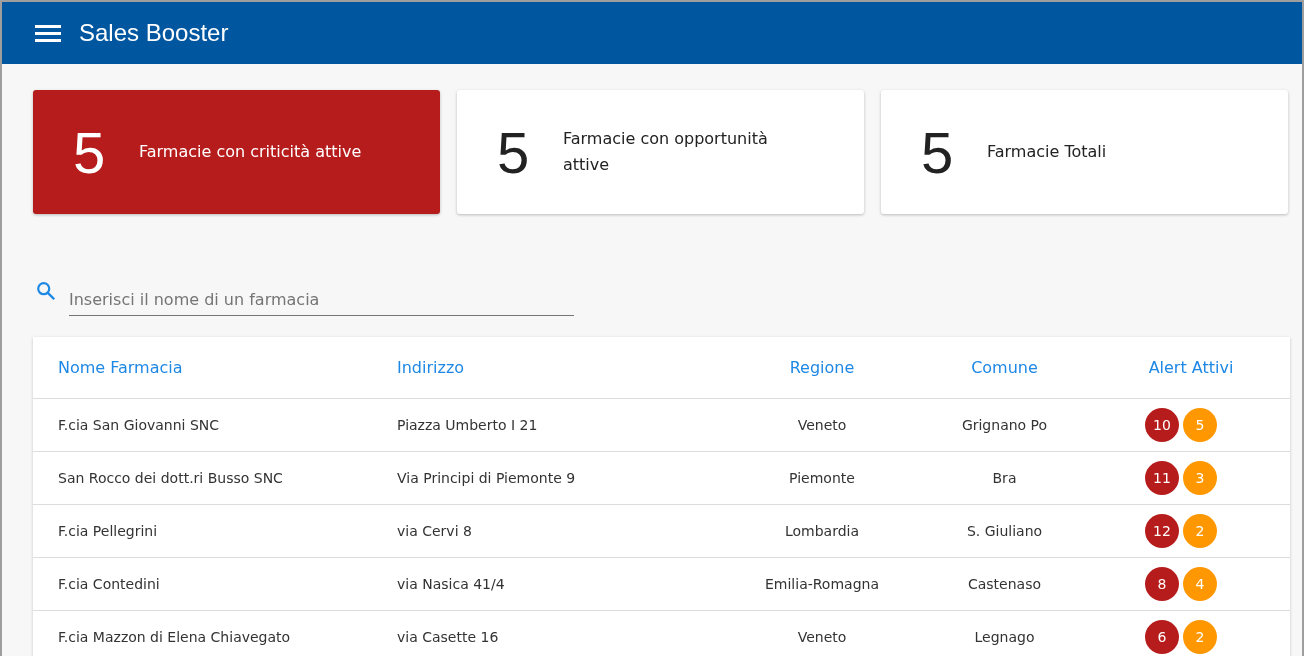 This screenshot has height=656, width=1304. What do you see at coordinates (1004, 425) in the screenshot?
I see `table-cell-text: Grignano Po` at bounding box center [1004, 425].